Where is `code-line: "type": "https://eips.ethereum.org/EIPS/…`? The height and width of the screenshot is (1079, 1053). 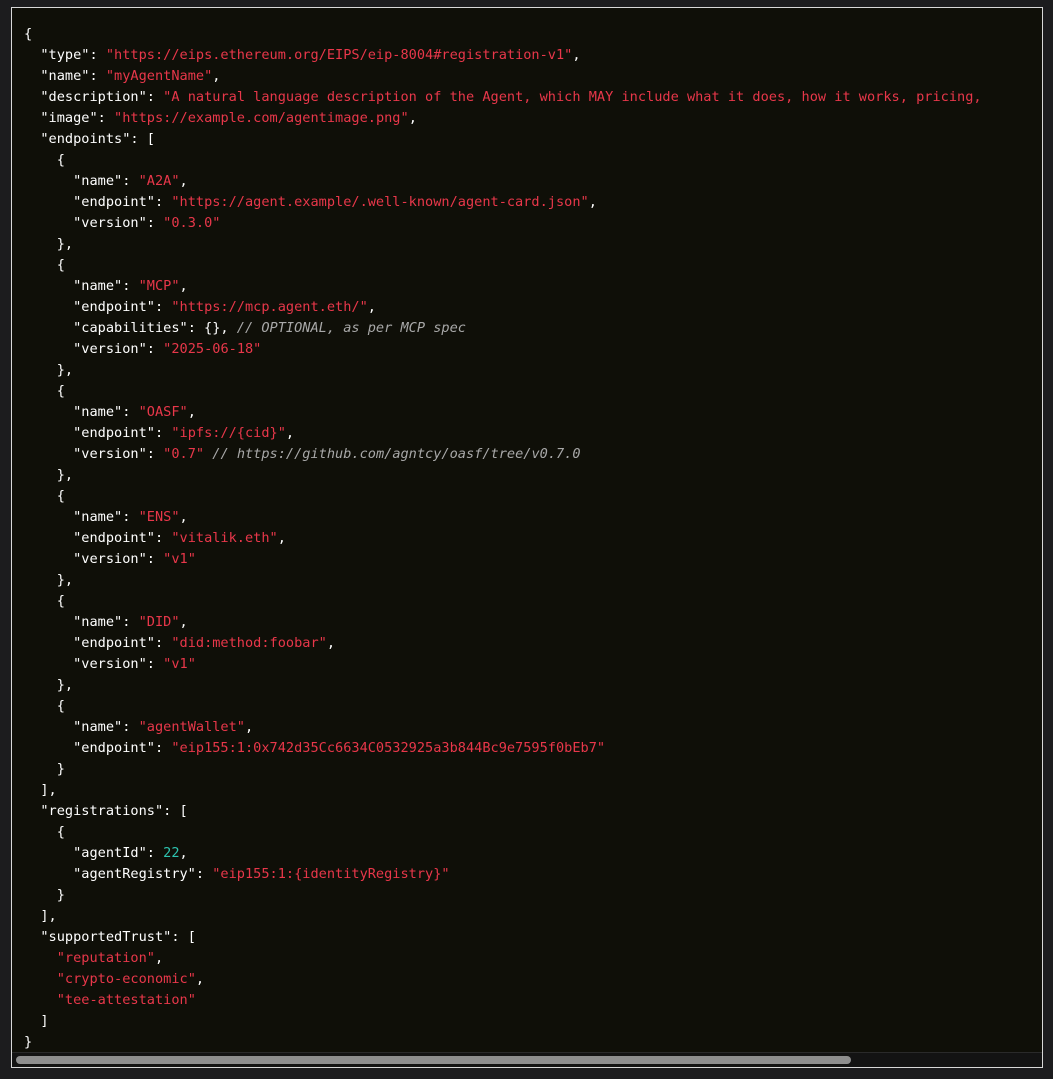 code-line: "type": "https://eips.ethereum.org/EIPS/… is located at coordinates (503, 55).